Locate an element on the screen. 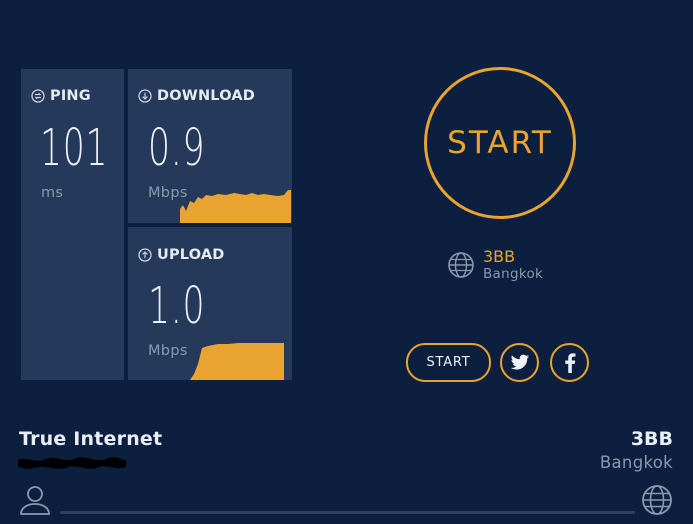  download-panel: DOWNLOAD 0.9 Mbps is located at coordinates (210, 146).